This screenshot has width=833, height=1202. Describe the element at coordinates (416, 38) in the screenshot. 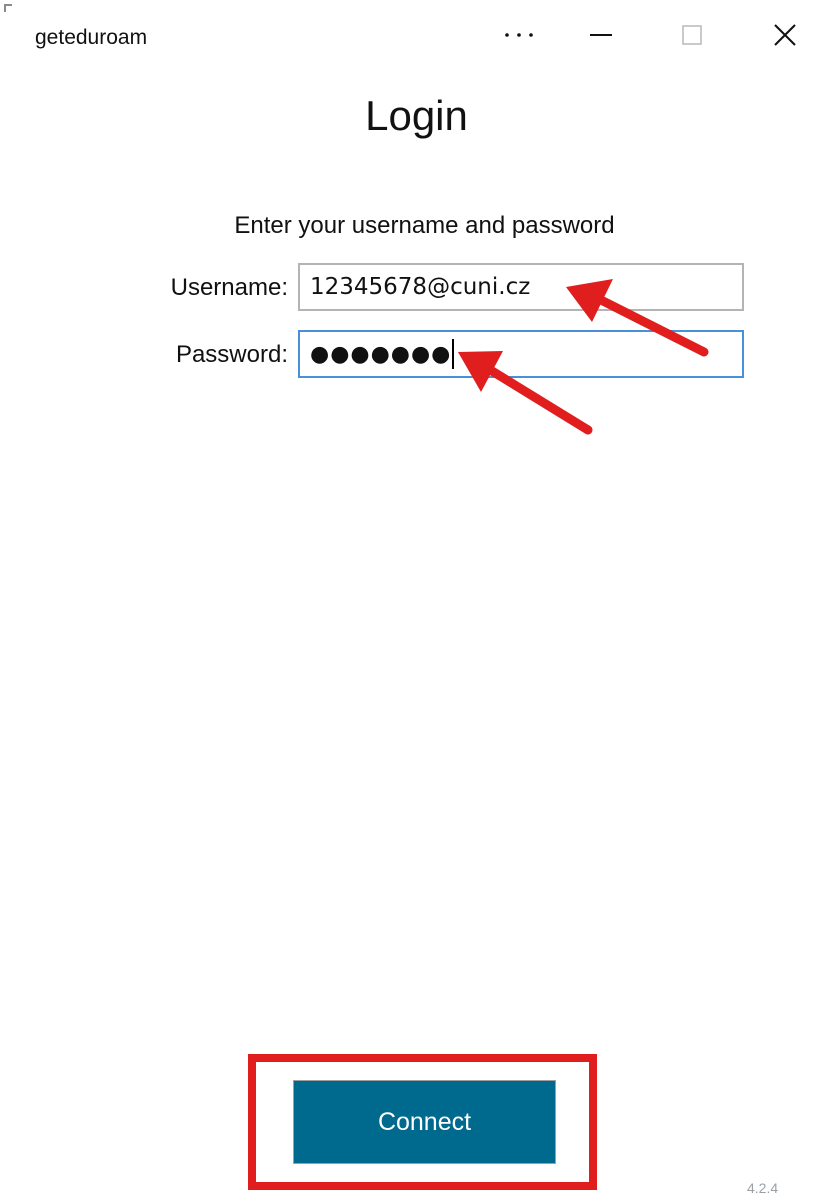

I see `title-bar: geteduroam` at that location.